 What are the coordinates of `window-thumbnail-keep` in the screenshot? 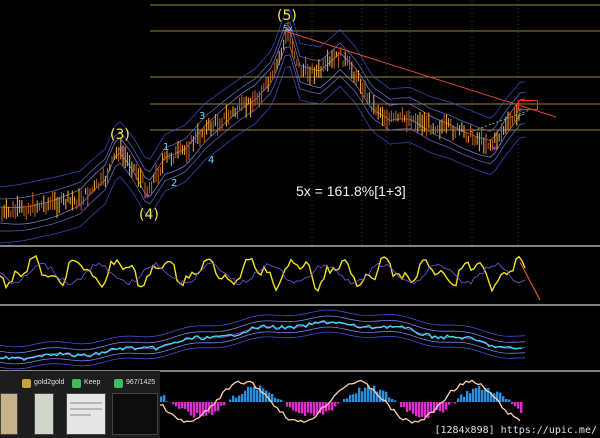 It's located at (86, 414).